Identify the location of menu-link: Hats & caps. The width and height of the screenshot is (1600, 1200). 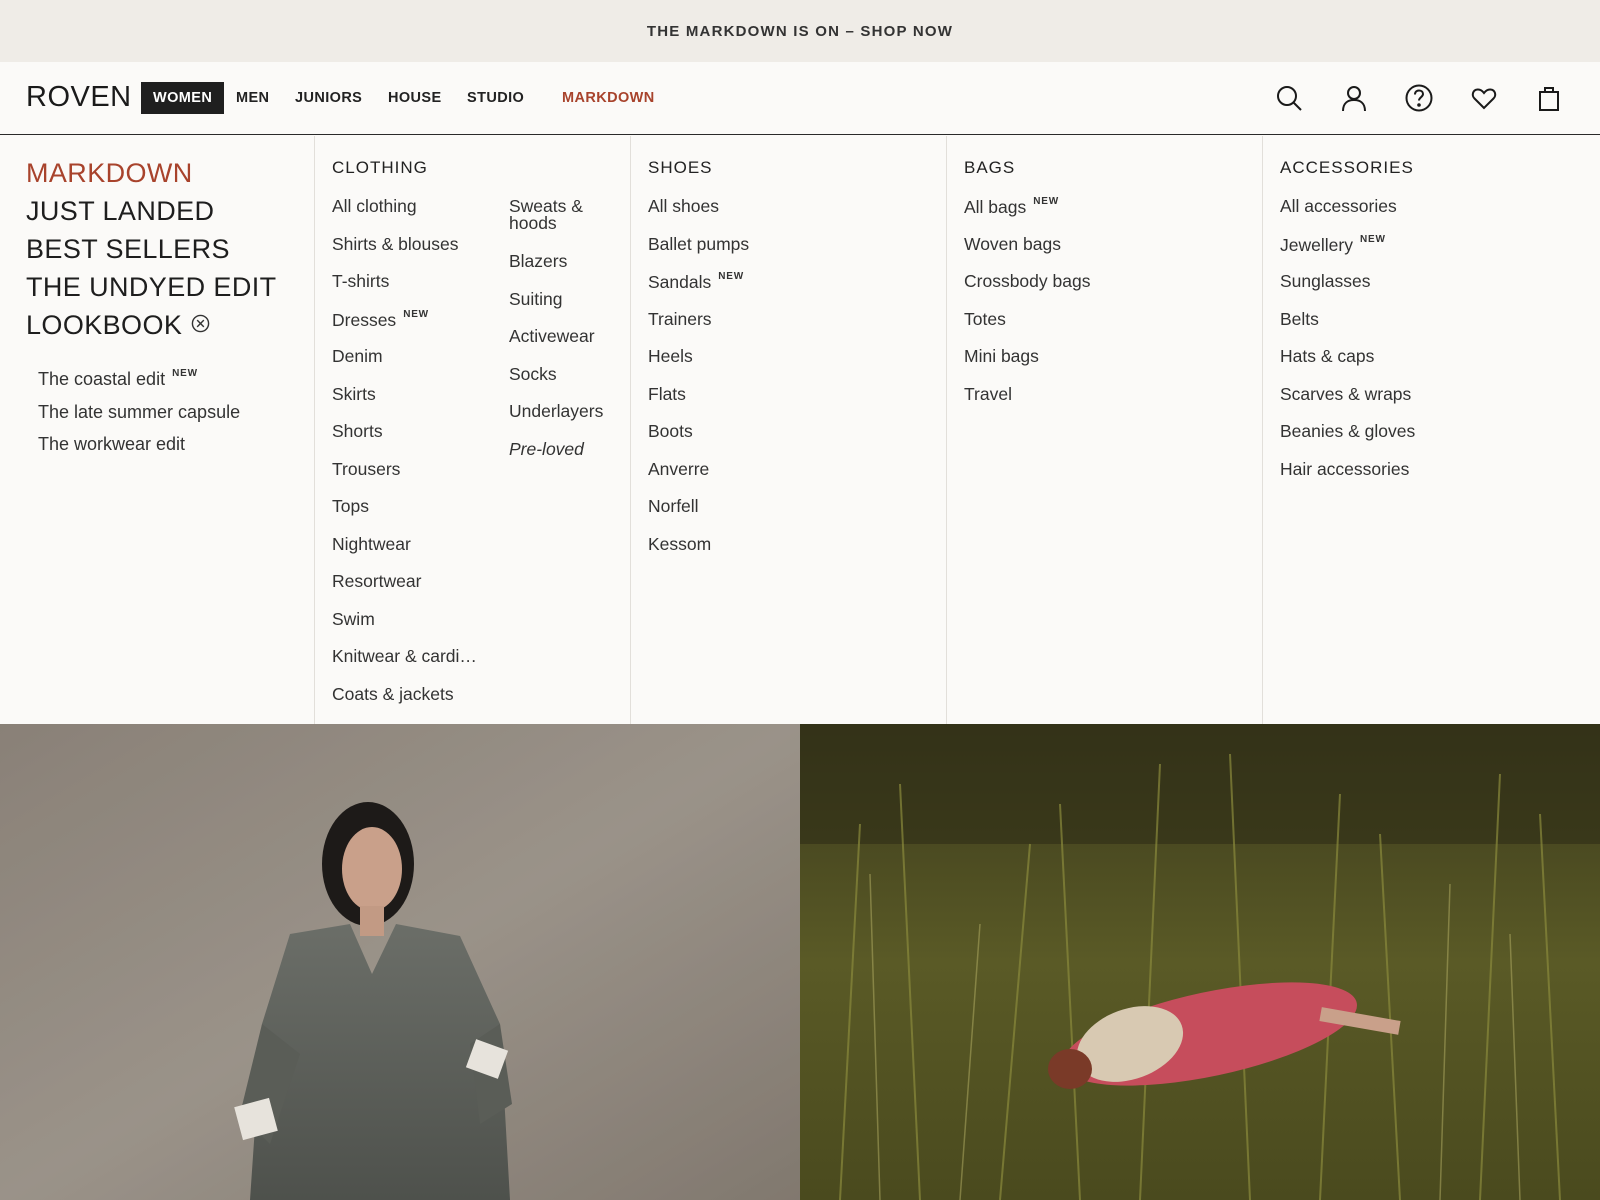
(1327, 356).